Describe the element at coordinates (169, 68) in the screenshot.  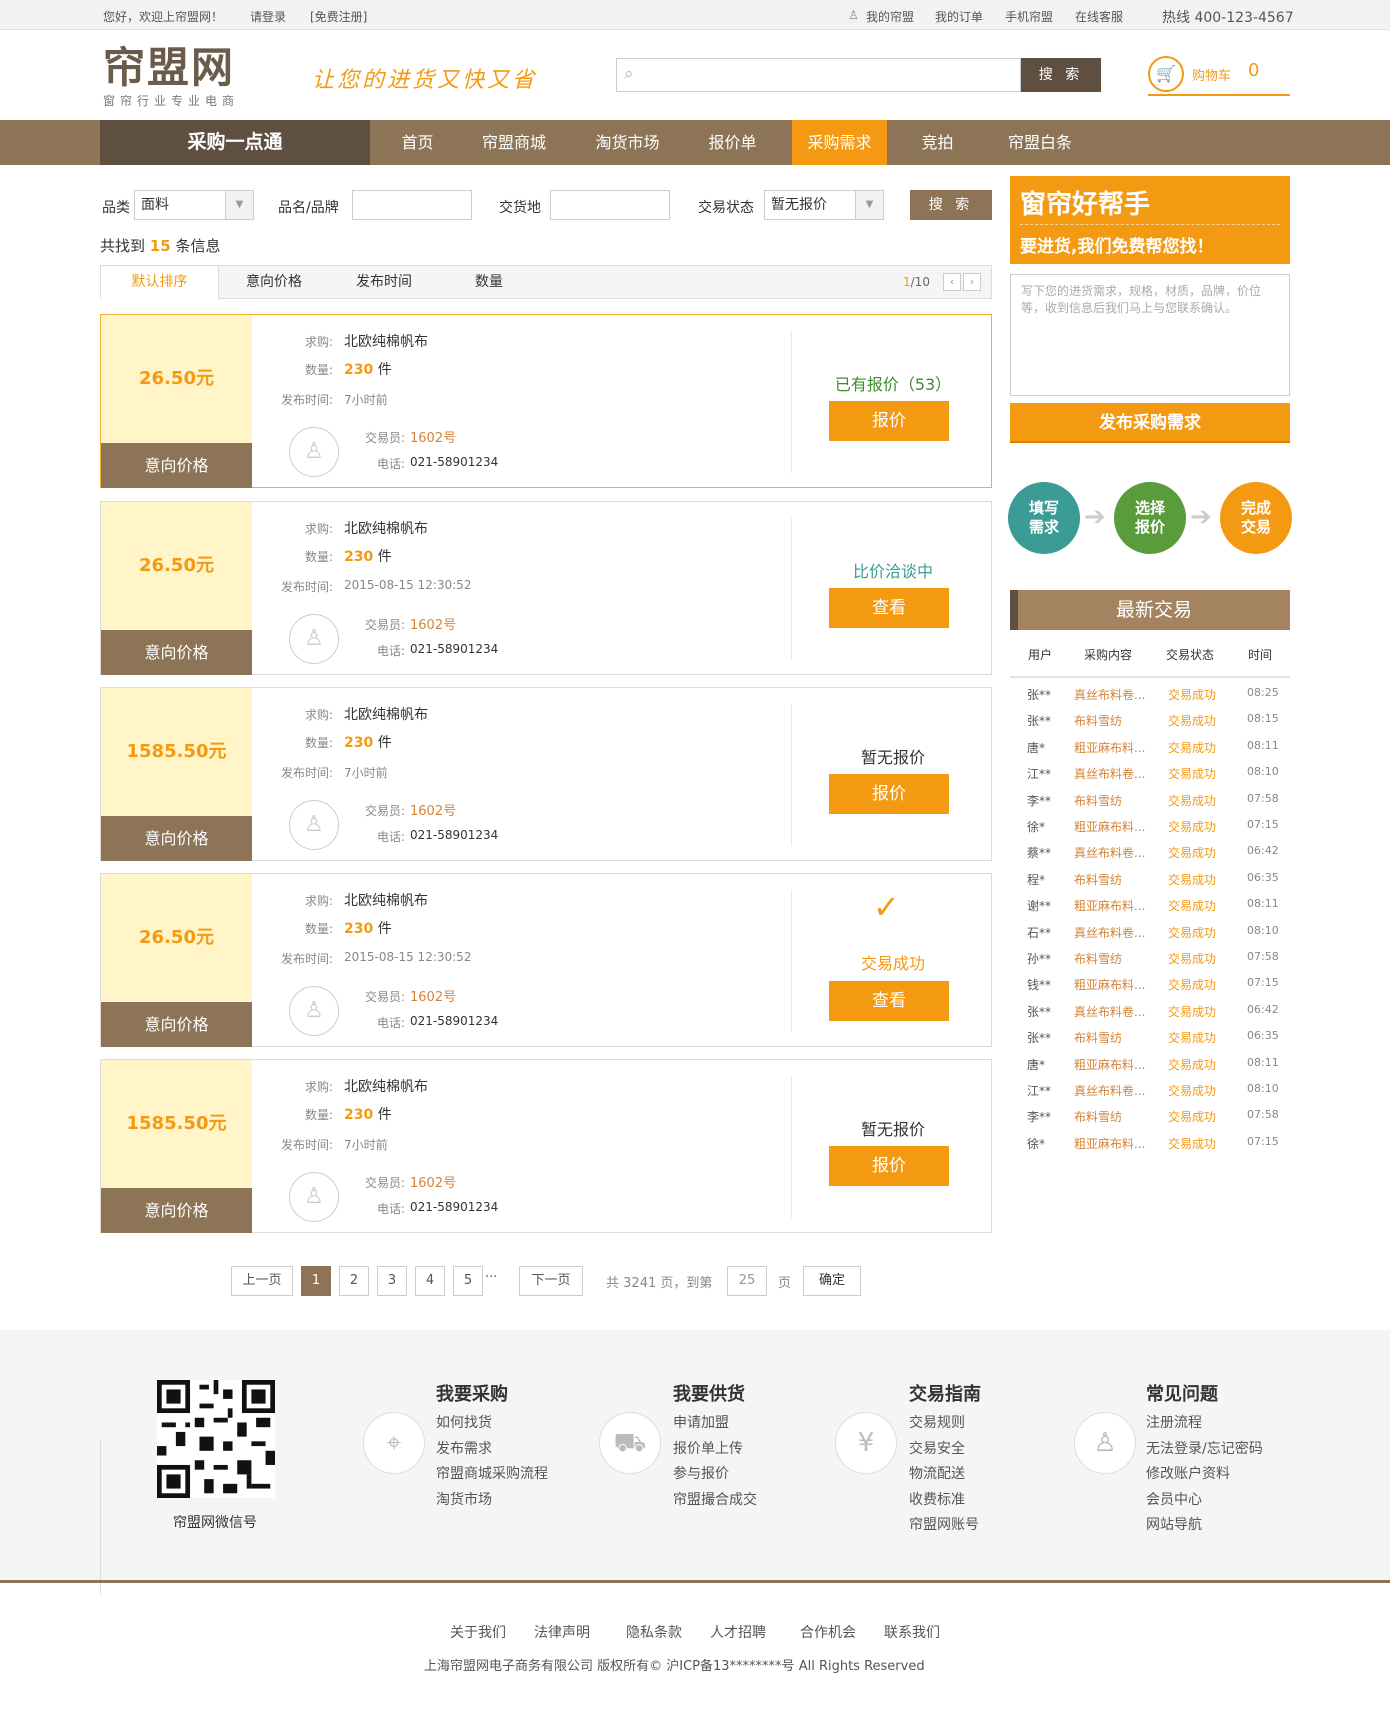
I see `logo: 帘盟网` at that location.